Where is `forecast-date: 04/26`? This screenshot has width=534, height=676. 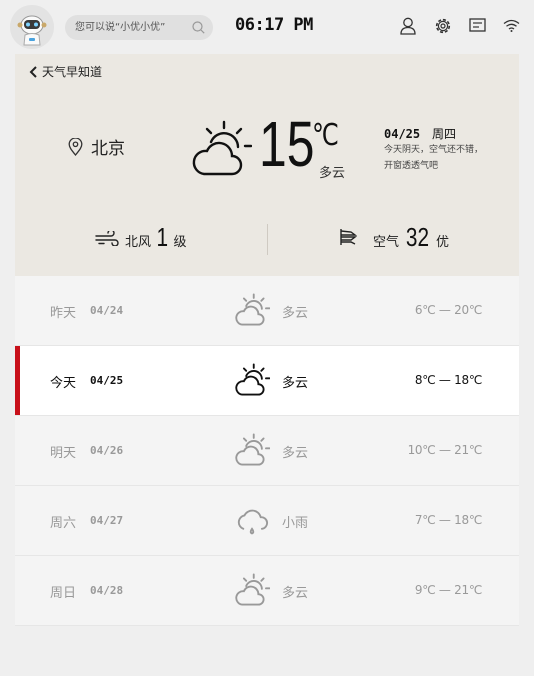
forecast-date: 04/26 is located at coordinates (107, 450).